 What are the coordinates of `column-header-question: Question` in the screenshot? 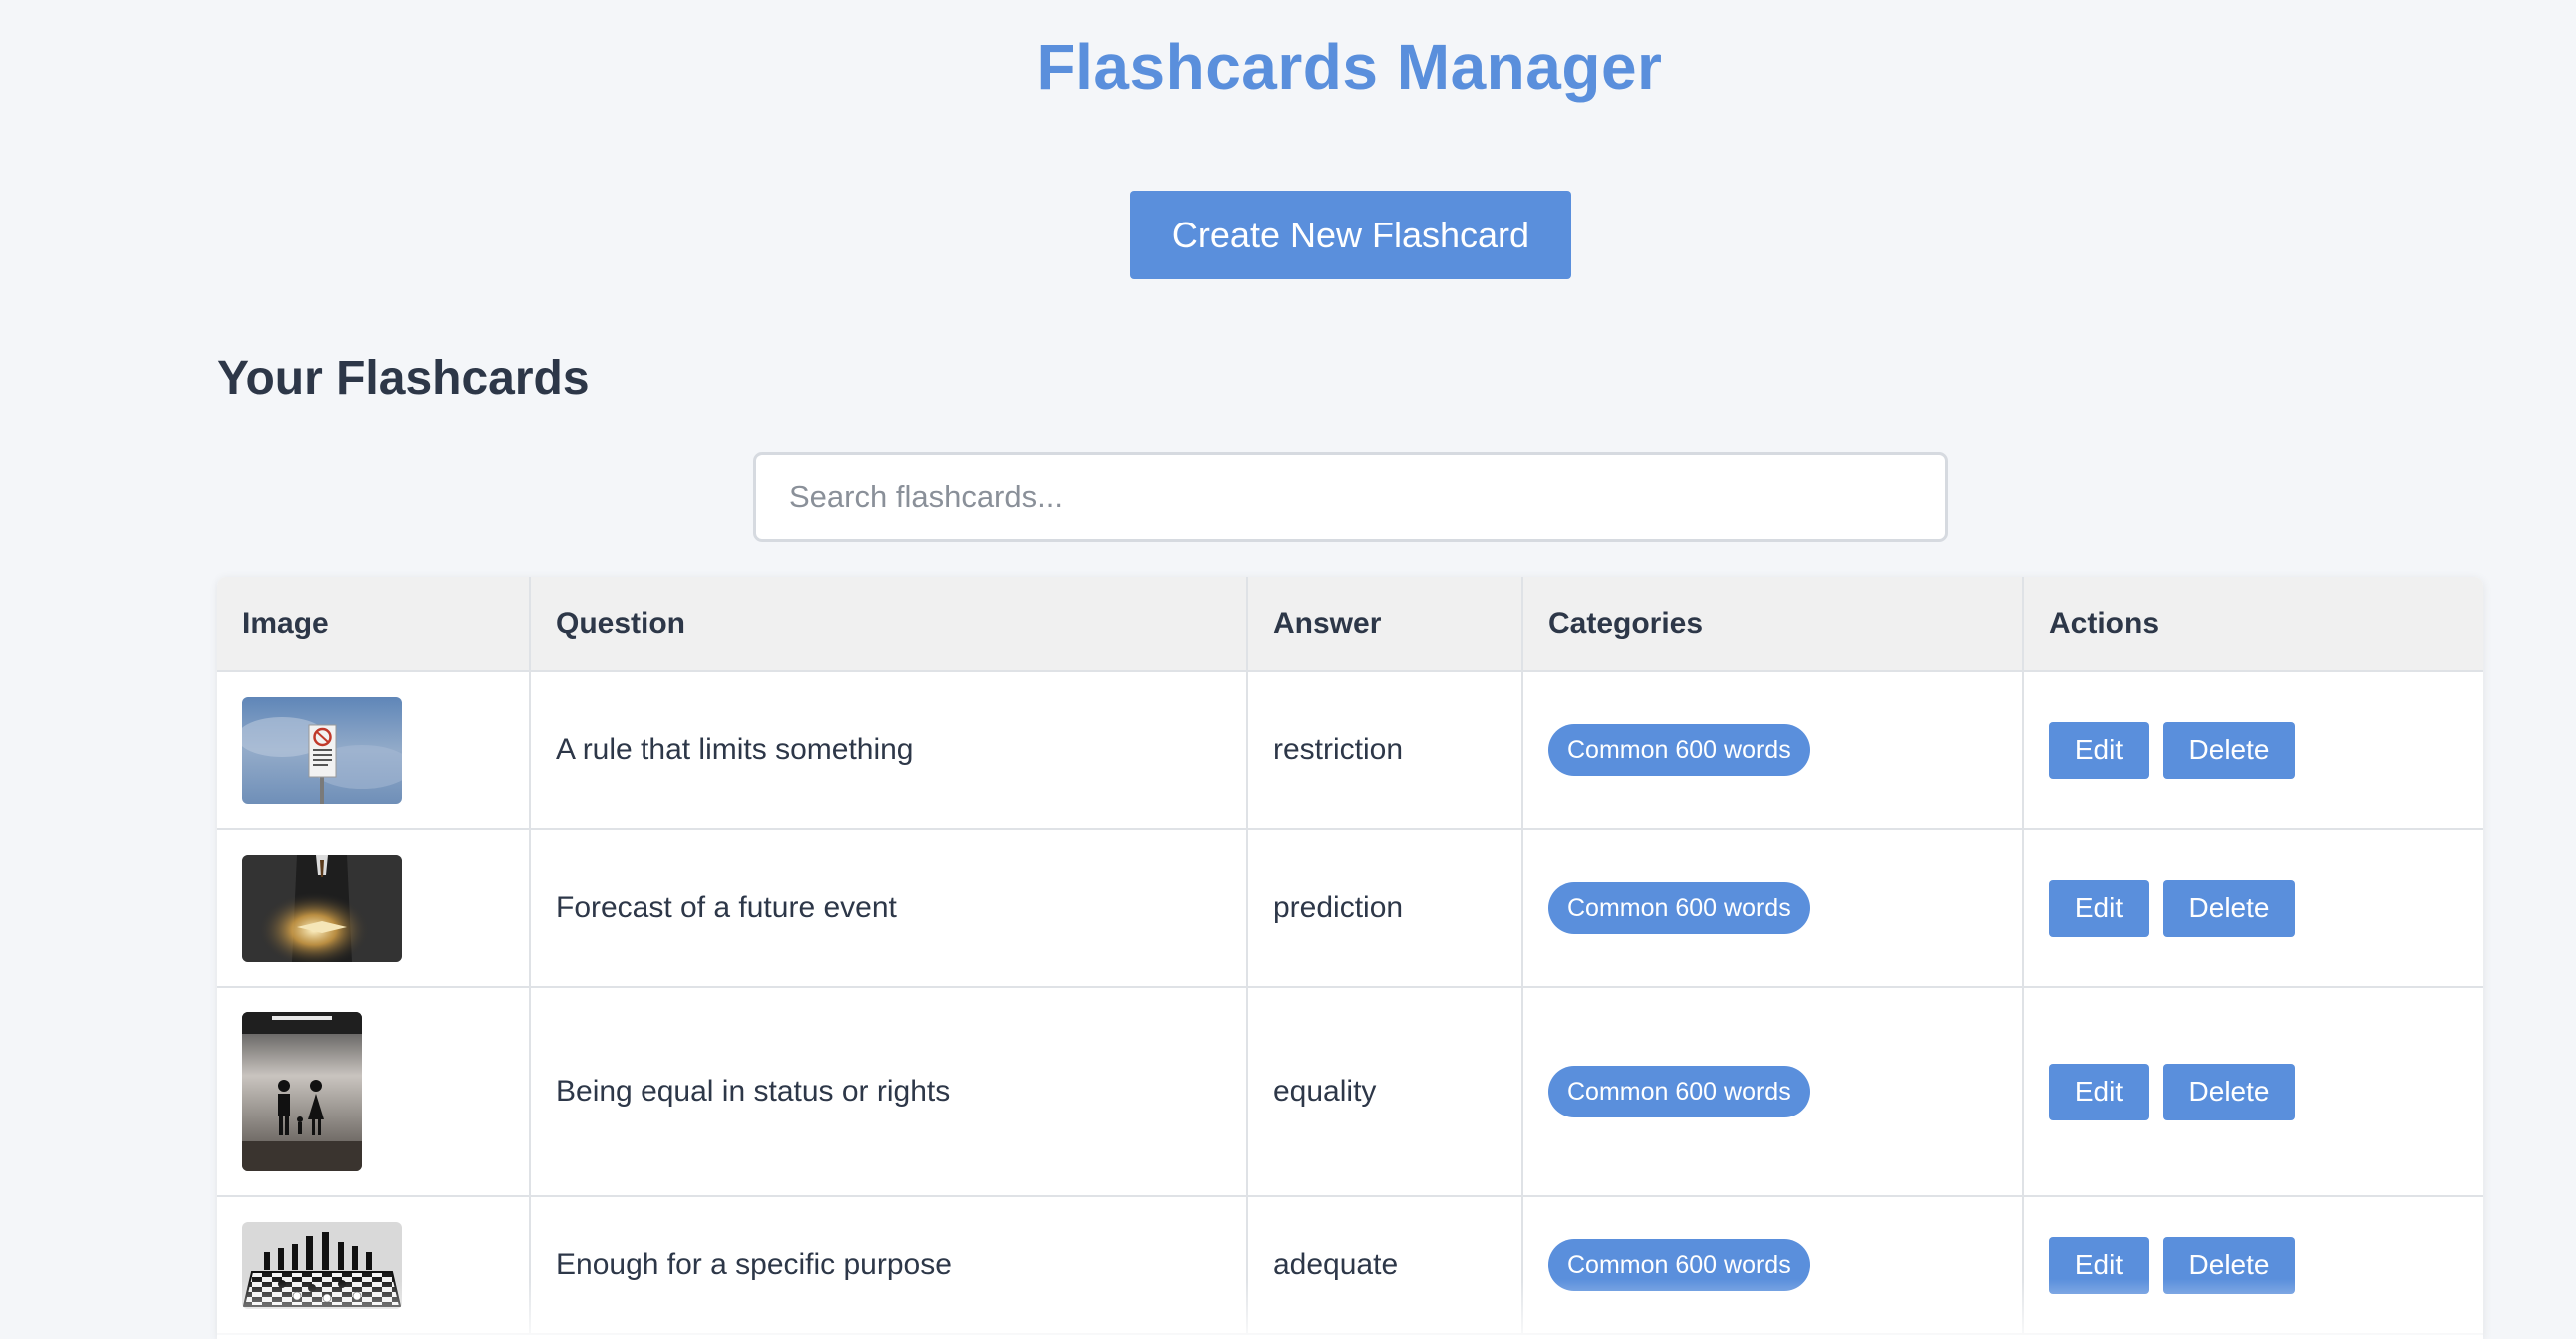 It's located at (888, 624).